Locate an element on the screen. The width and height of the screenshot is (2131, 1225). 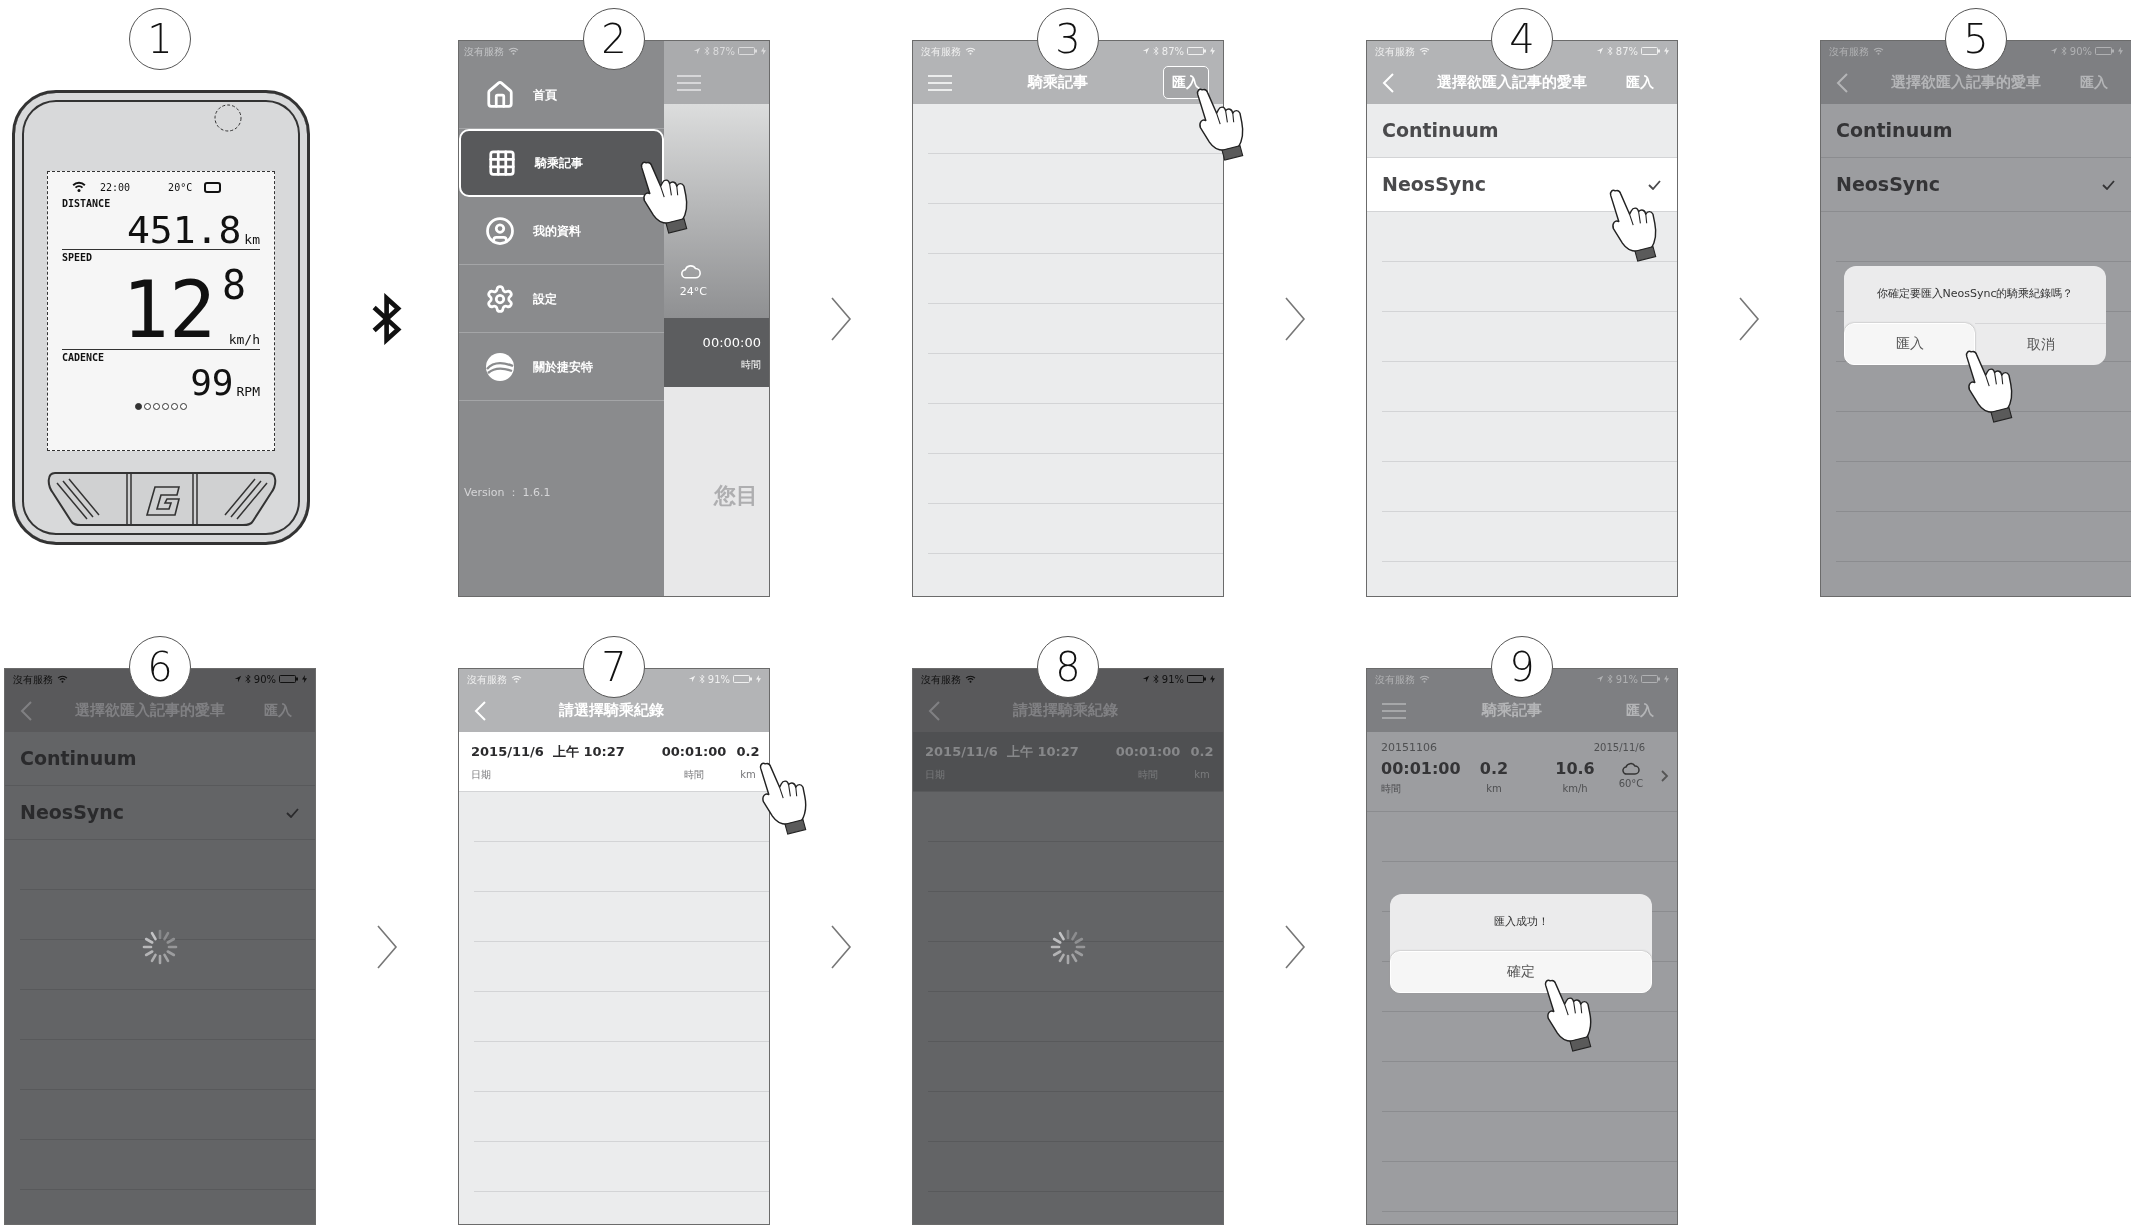
record-duration: 00:01:00 is located at coordinates (694, 752).